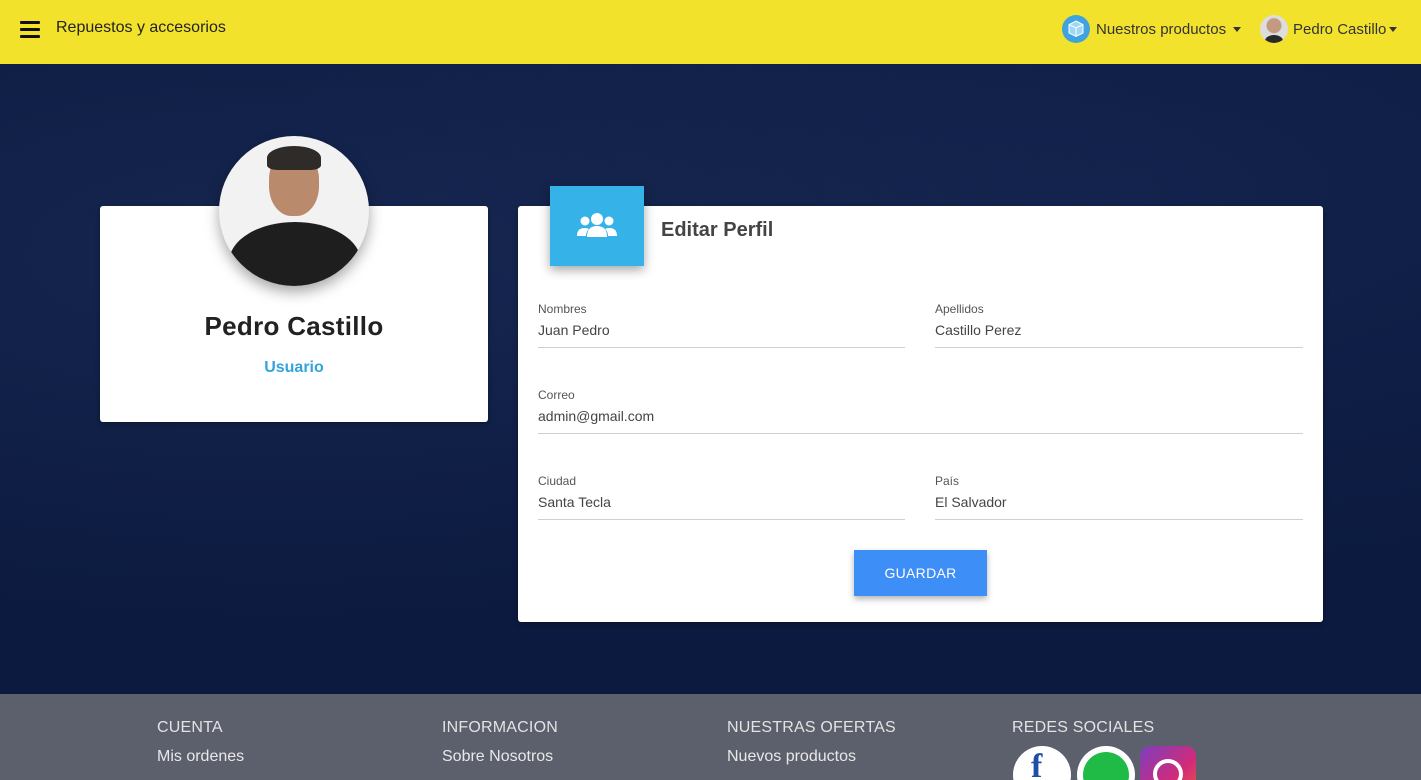  Describe the element at coordinates (811, 727) in the screenshot. I see `footer-title-ofertas: NUESTRAS OFERTAS` at that location.